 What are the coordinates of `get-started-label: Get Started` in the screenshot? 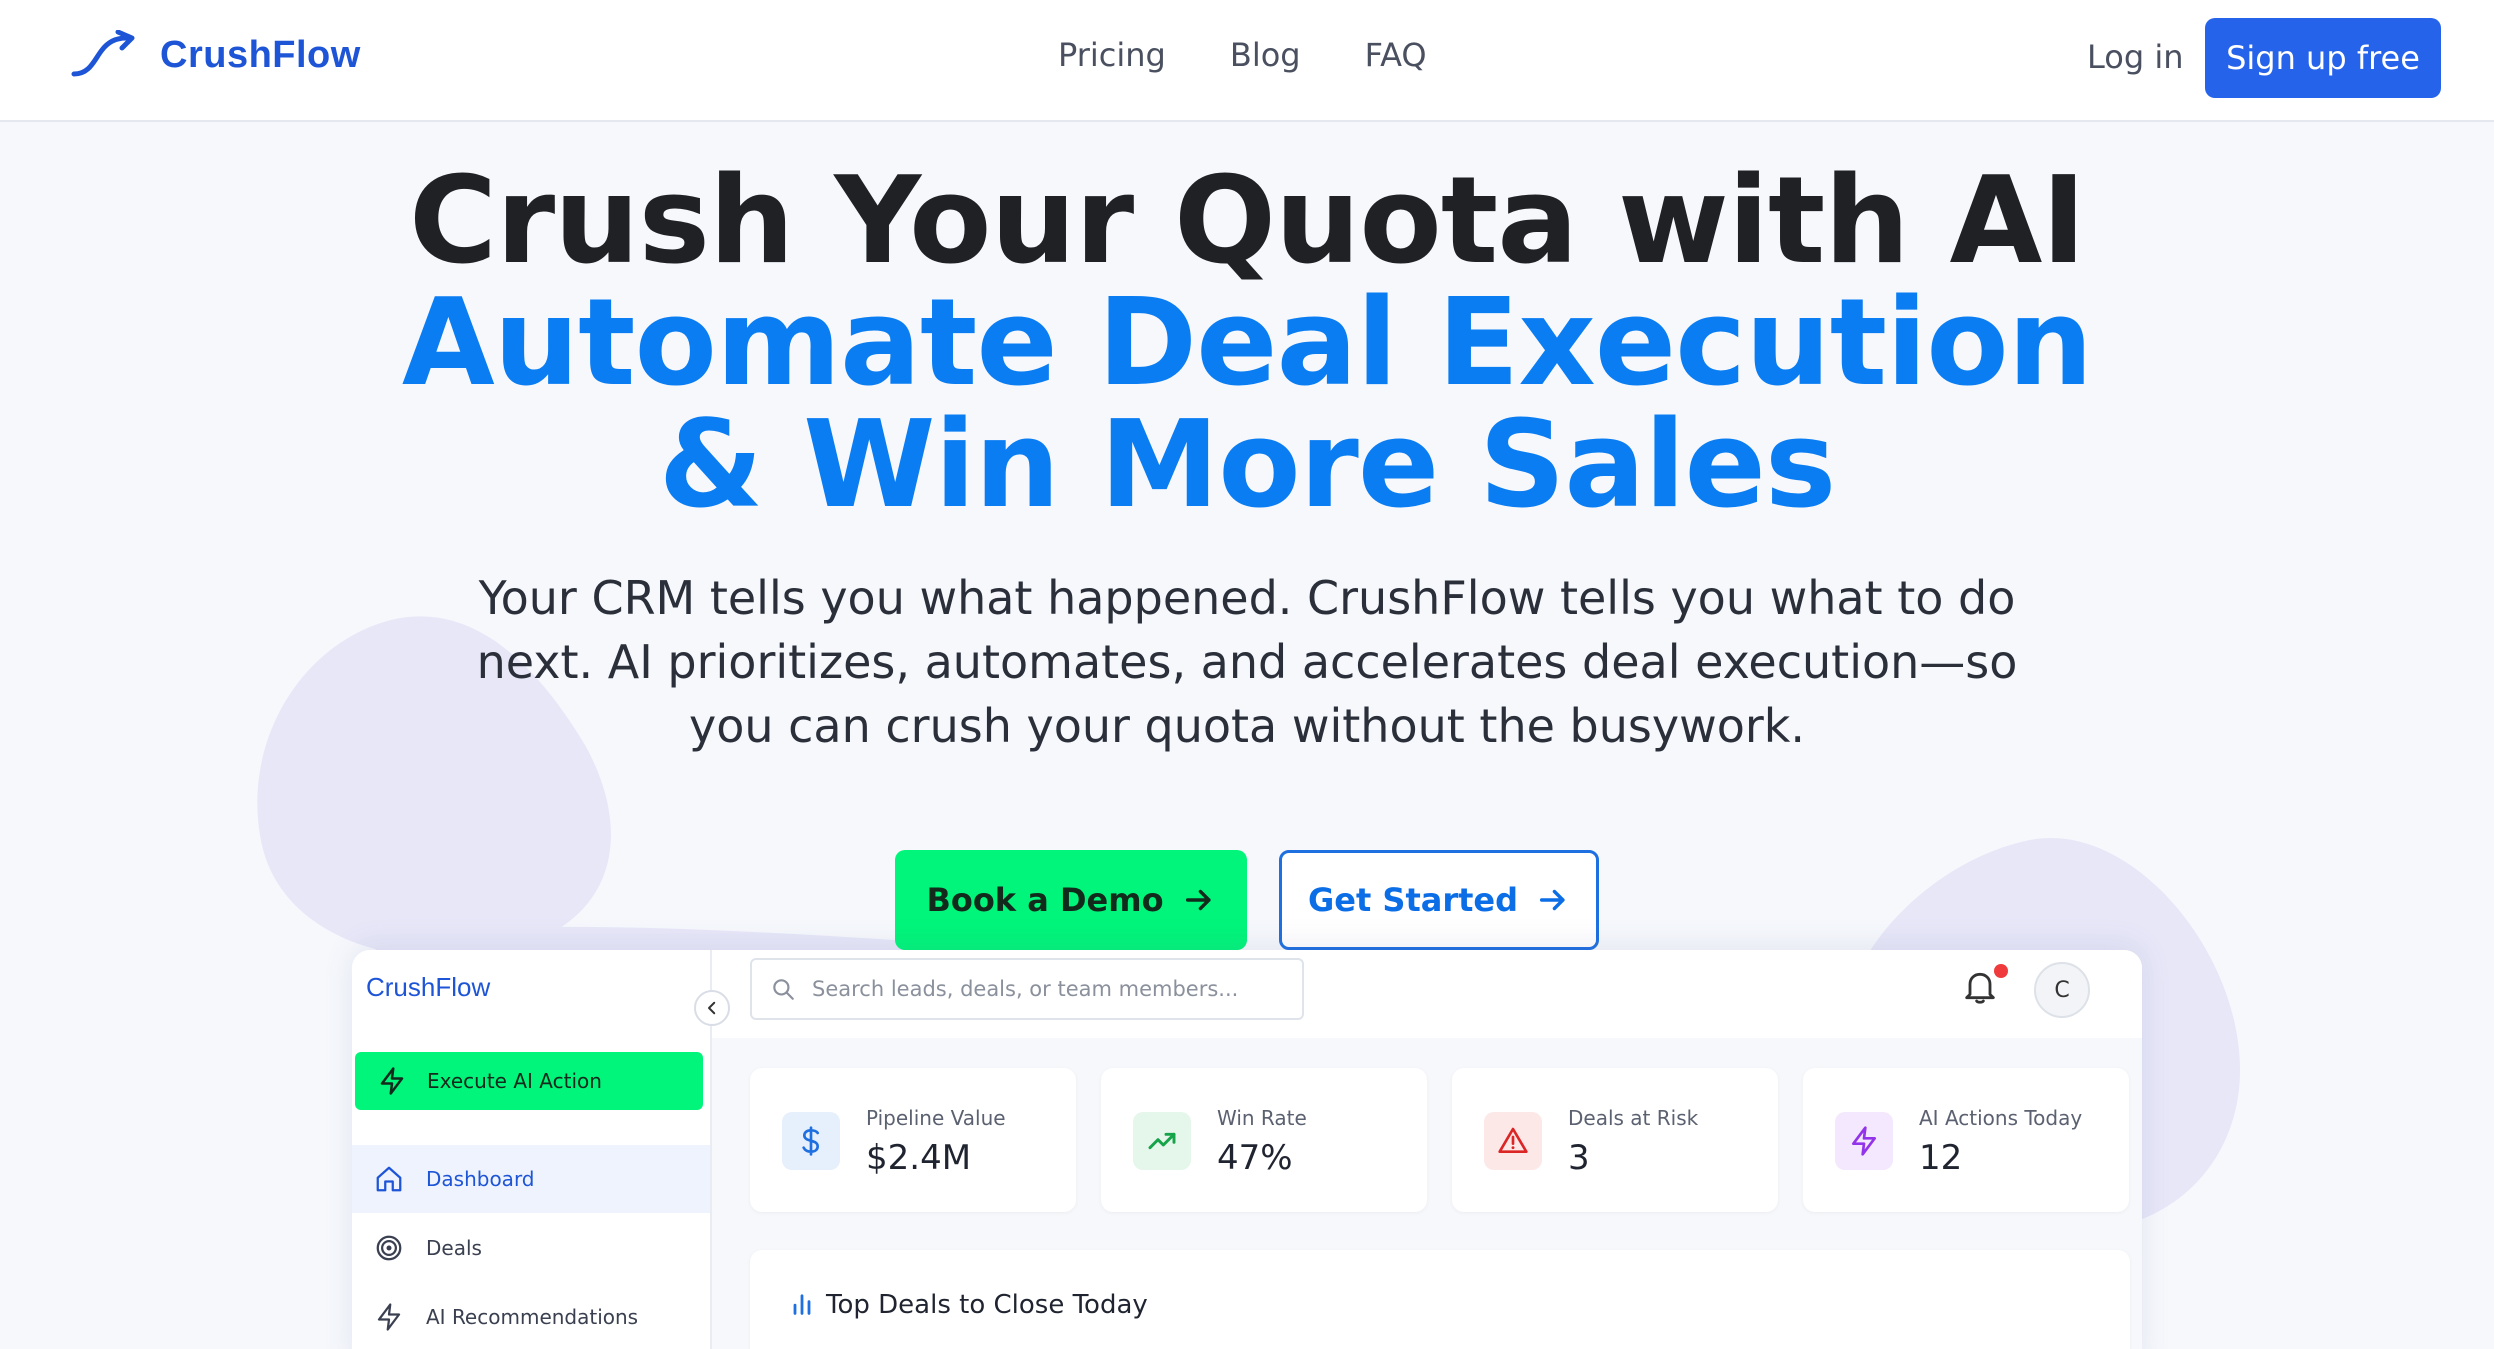 It's located at (1413, 900).